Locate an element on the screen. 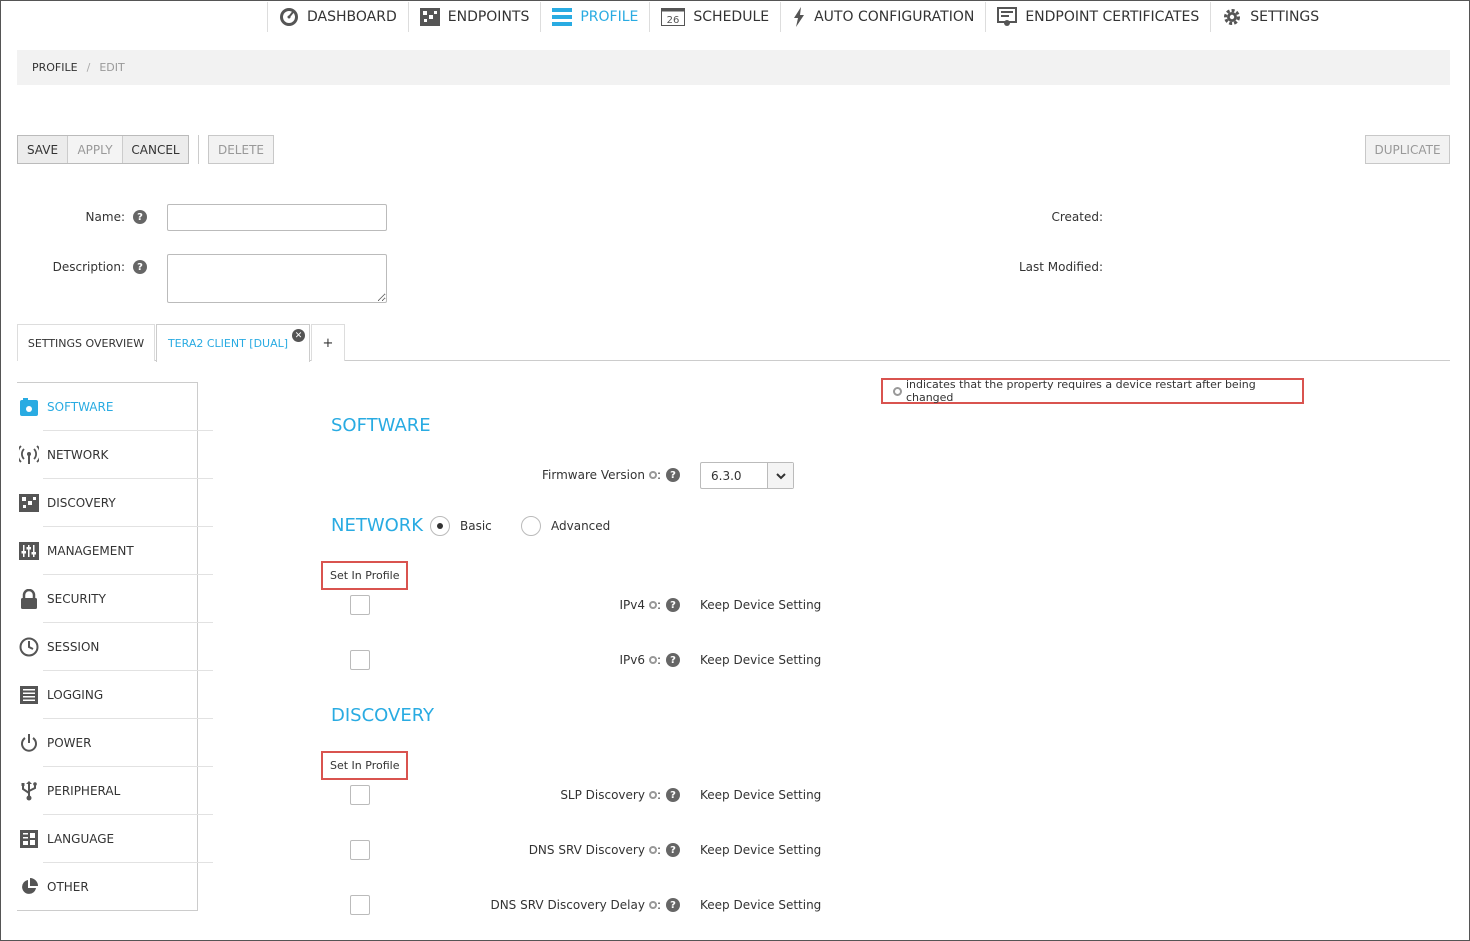  firmware-version-label: Firmware Version : is located at coordinates (571, 475).